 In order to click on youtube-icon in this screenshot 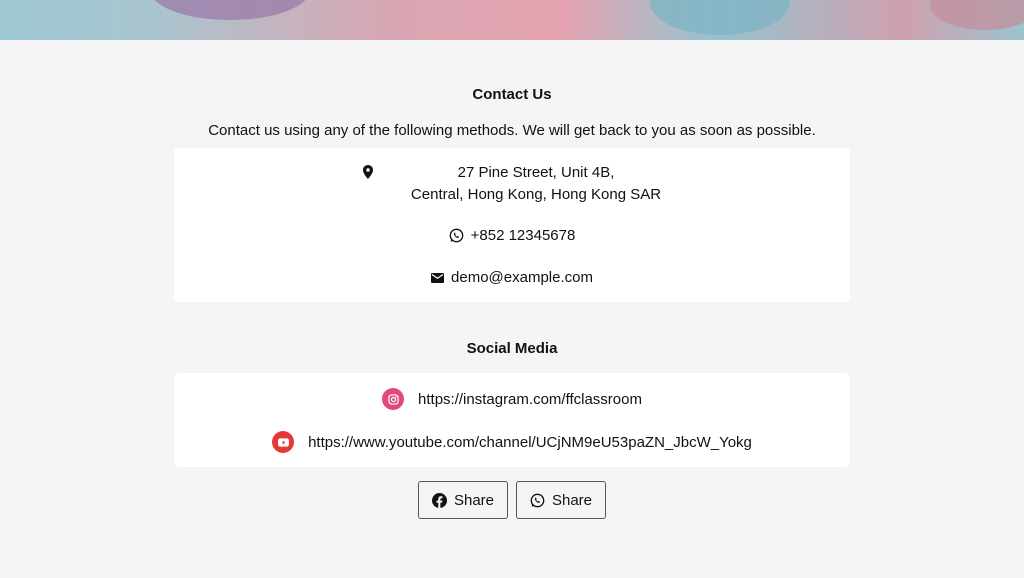, I will do `click(283, 442)`.